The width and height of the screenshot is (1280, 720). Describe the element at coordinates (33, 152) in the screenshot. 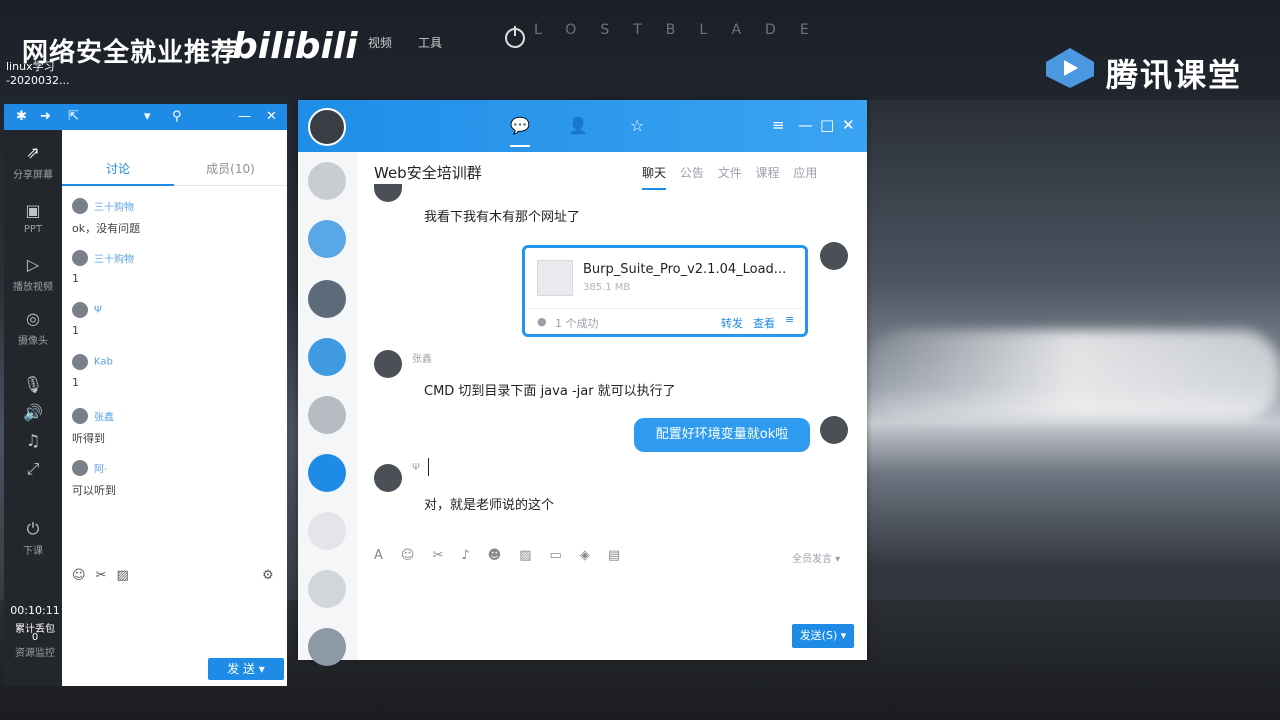

I see `share-screen-icon: ⇗` at that location.